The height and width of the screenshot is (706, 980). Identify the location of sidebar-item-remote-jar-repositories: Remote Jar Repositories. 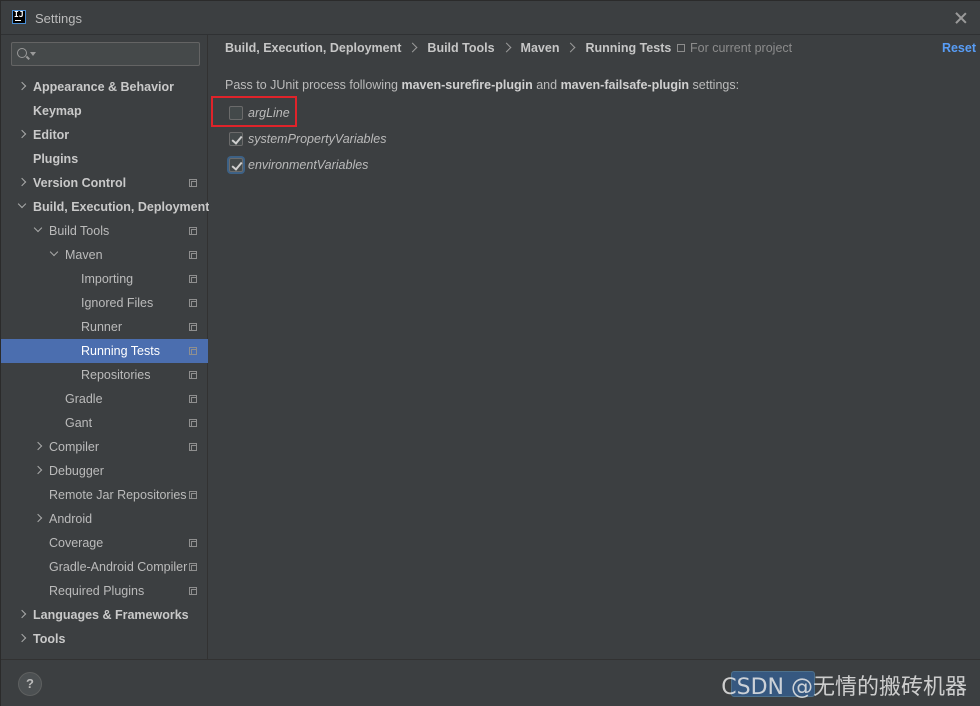
(104, 495).